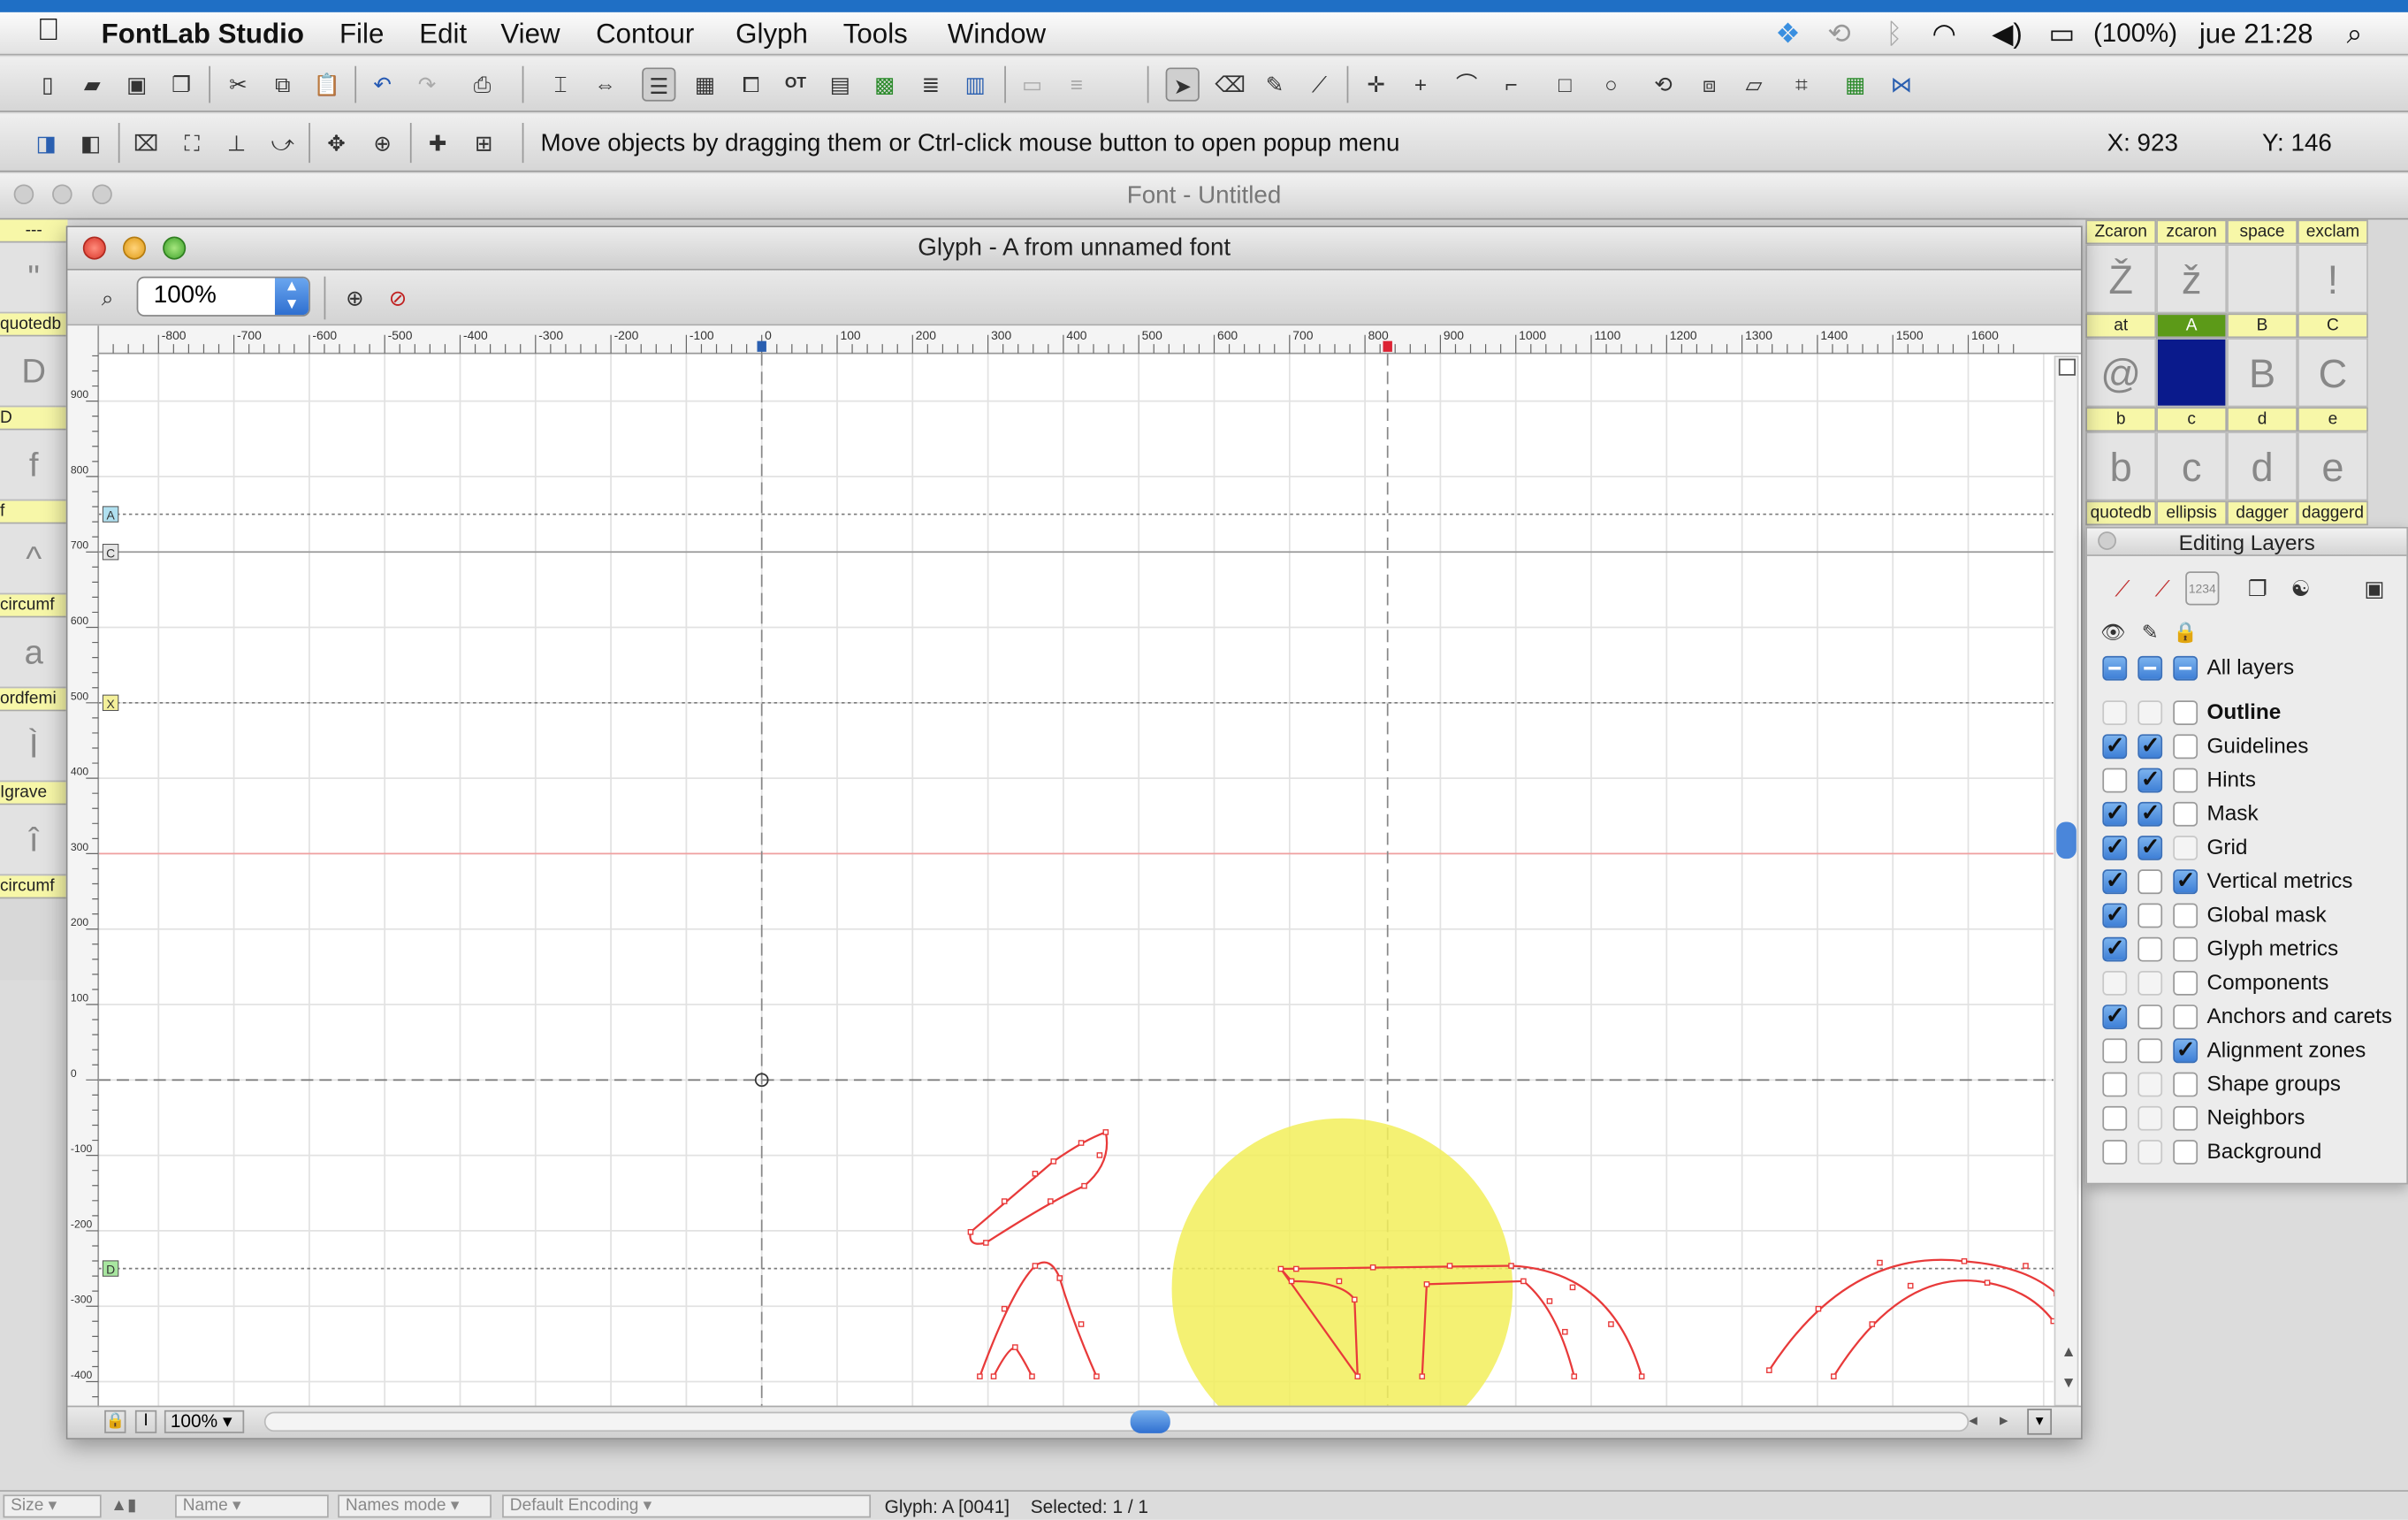  What do you see at coordinates (560, 84) in the screenshot?
I see `metrics-icon: ⌶` at bounding box center [560, 84].